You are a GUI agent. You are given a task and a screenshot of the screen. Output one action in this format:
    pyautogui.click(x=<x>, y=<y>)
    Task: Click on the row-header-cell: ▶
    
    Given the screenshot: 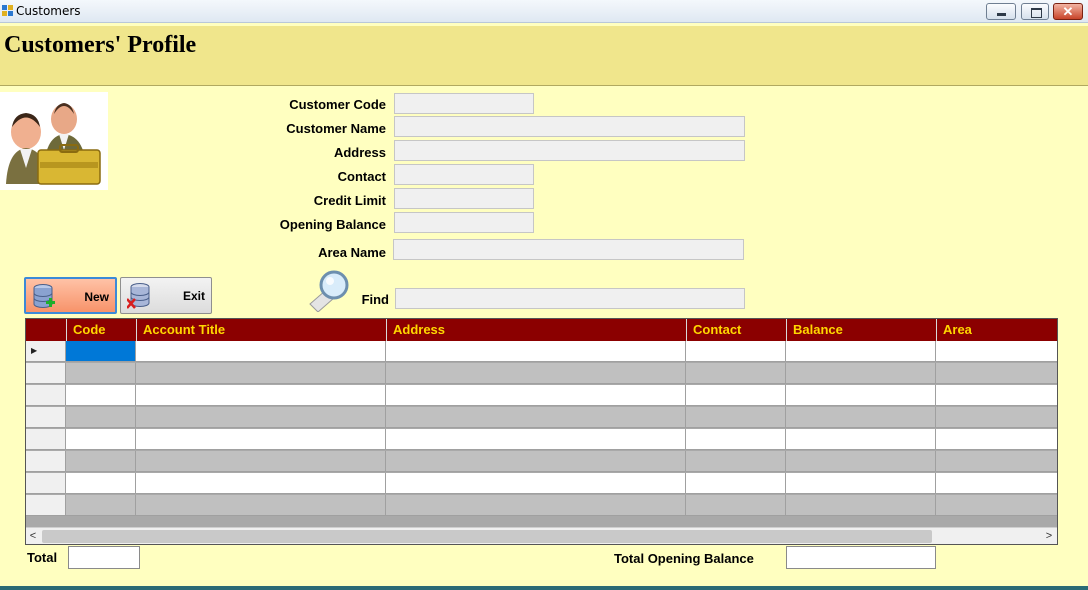 What is the action you would take?
    pyautogui.click(x=46, y=351)
    